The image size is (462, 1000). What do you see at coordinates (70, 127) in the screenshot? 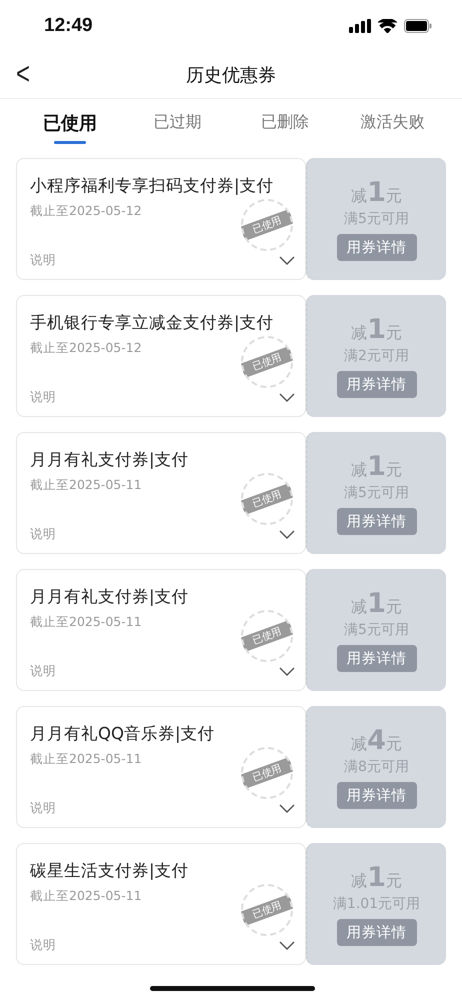
I see `tab: 已使用` at bounding box center [70, 127].